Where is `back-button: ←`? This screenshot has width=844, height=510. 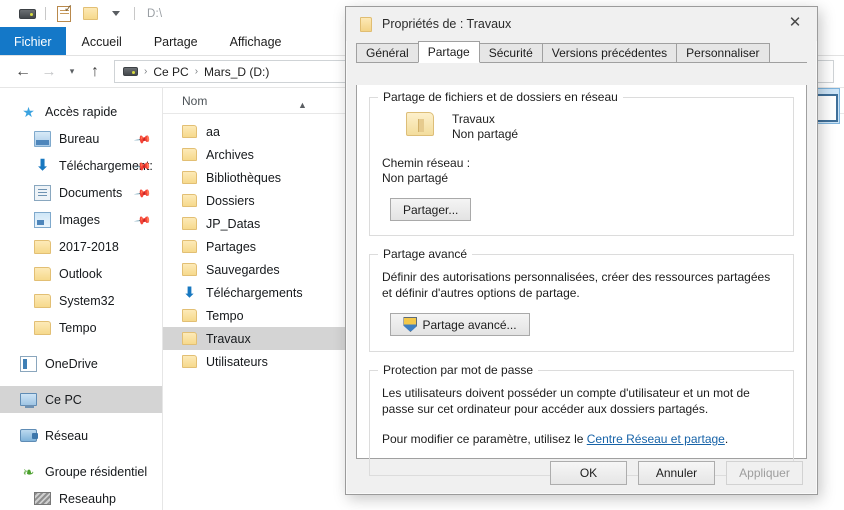
back-button: ← is located at coordinates (23, 72).